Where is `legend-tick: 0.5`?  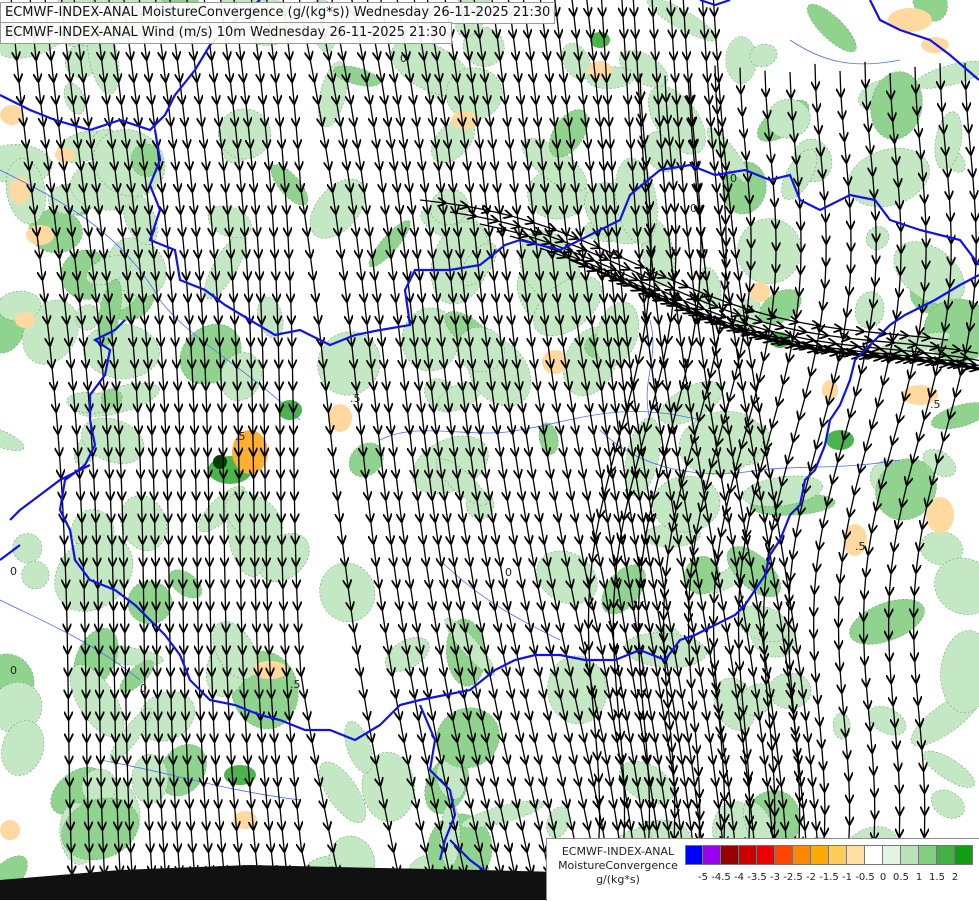 legend-tick: 0.5 is located at coordinates (901, 877).